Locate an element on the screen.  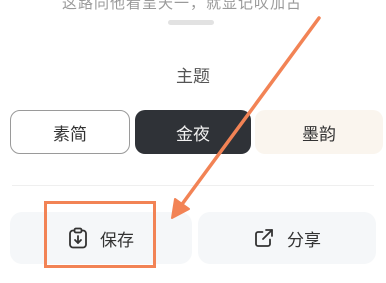
theme-option-night: 金夜 is located at coordinates (193, 132).